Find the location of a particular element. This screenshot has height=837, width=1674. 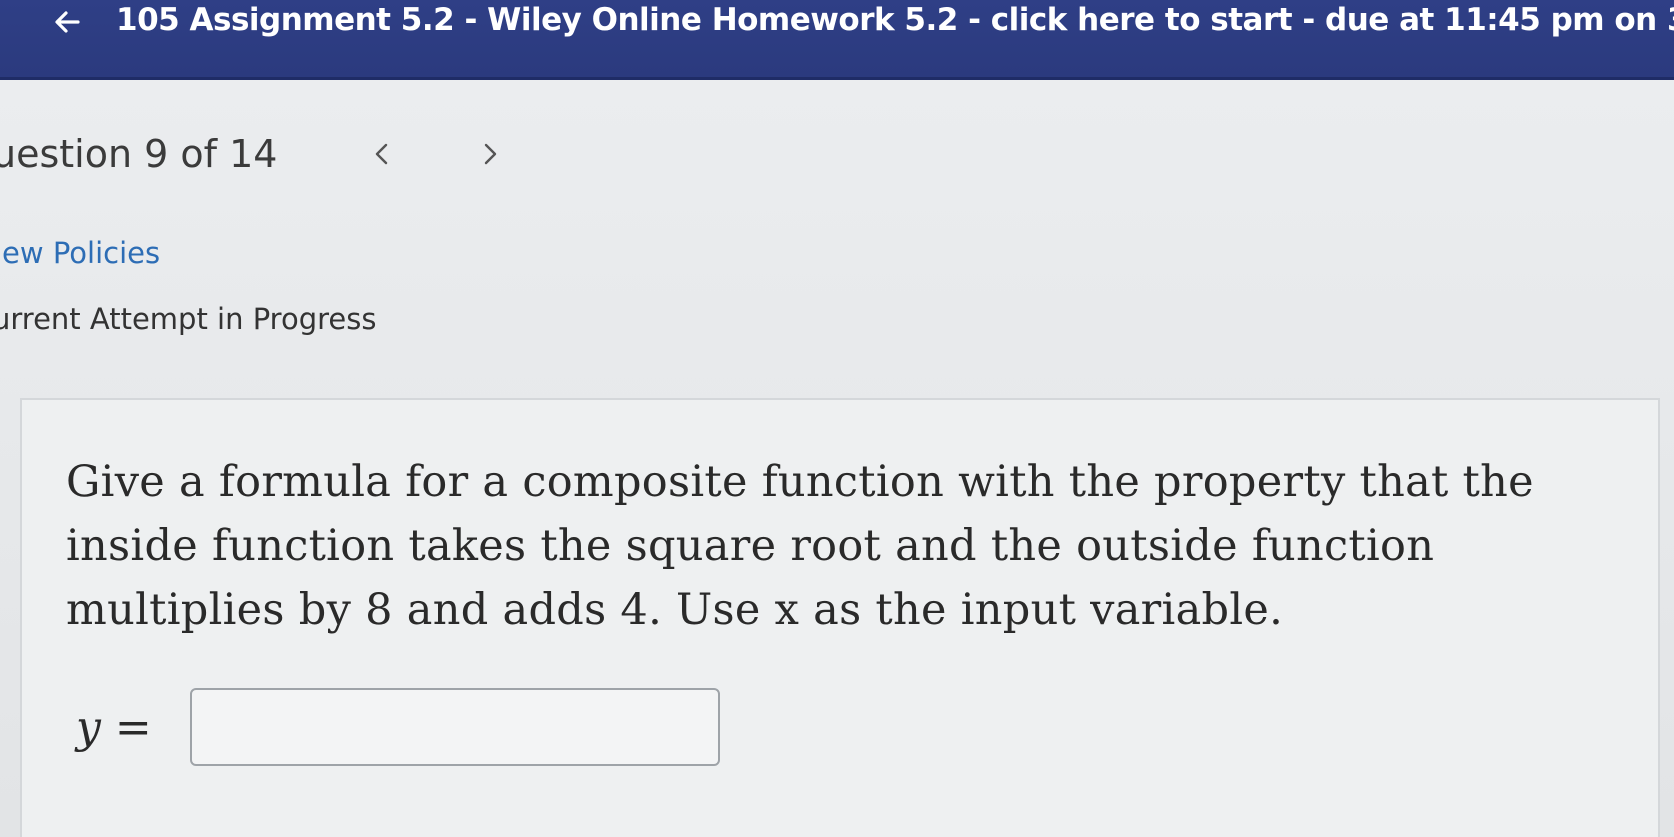

answer-row: y = is located at coordinates (398, 727).